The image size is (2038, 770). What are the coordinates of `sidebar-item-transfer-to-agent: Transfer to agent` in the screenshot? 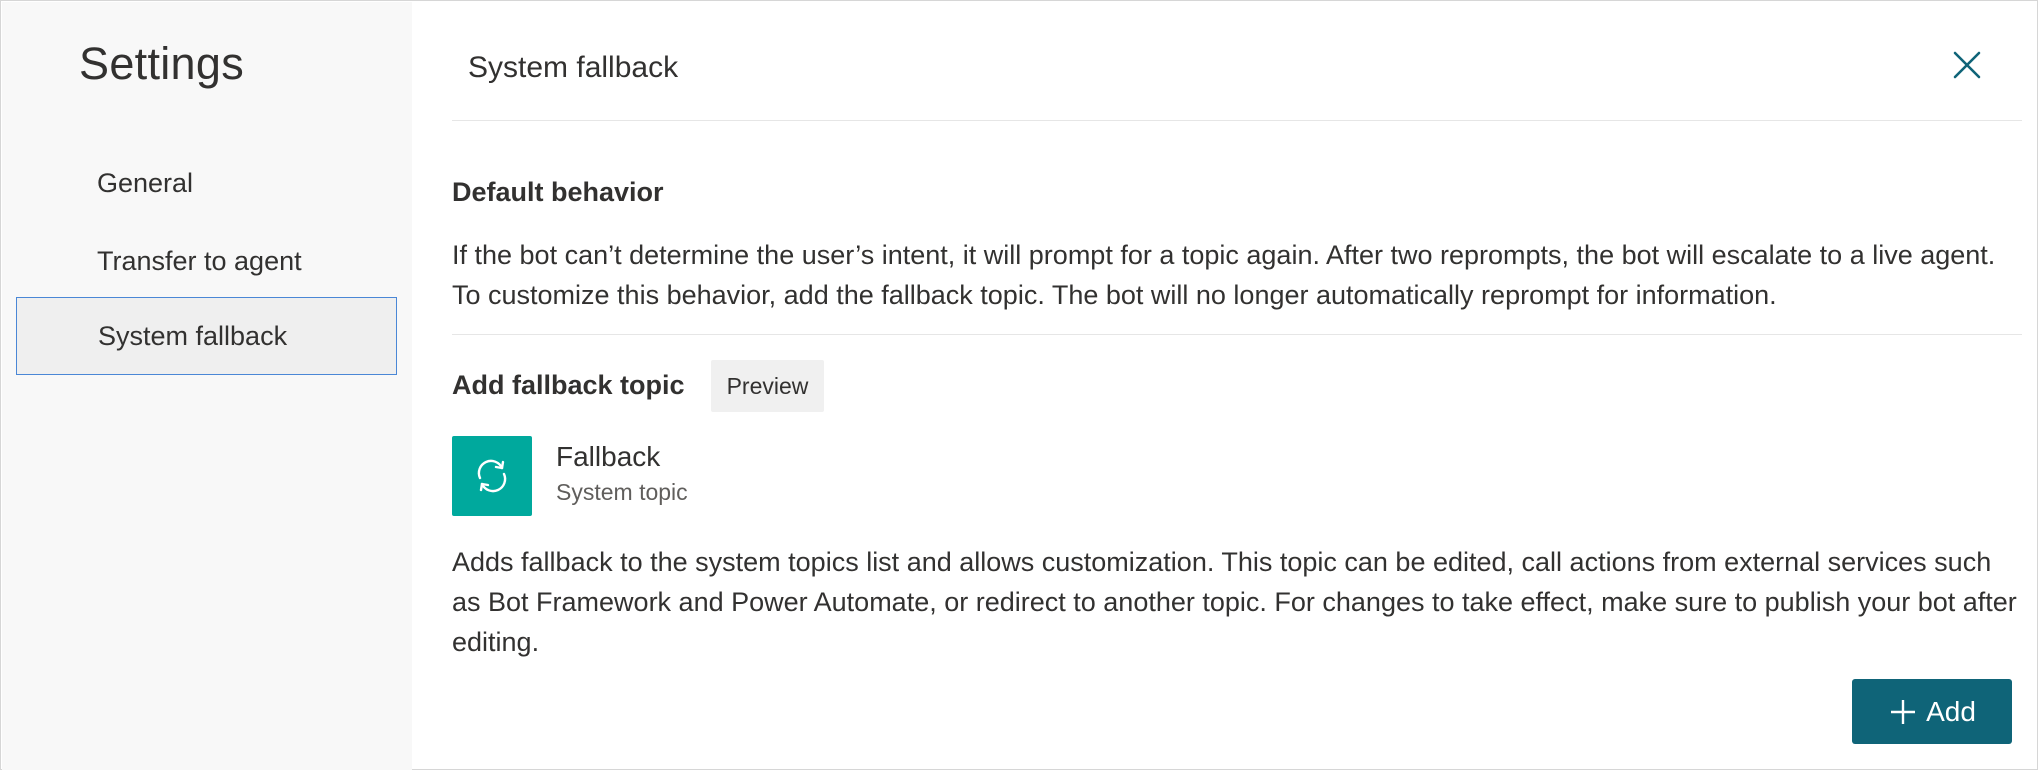 It's located at (206, 261).